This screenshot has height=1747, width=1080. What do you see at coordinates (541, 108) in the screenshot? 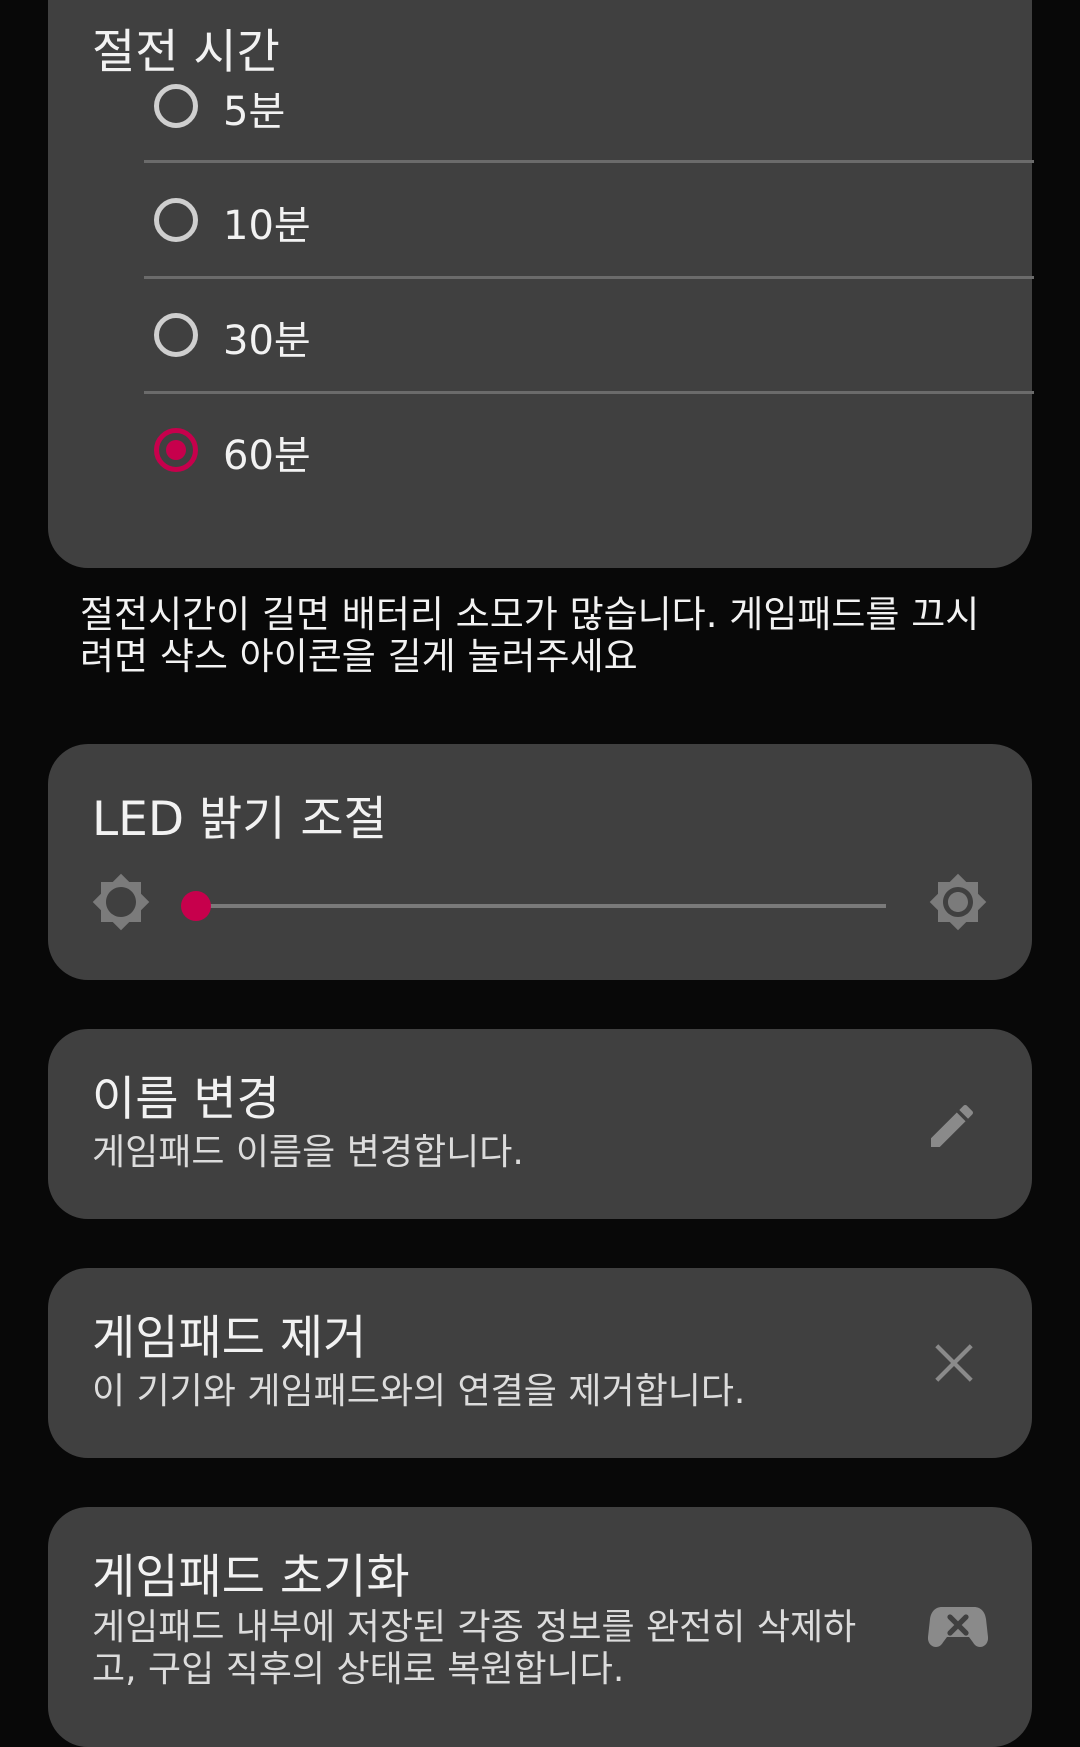
I see `sleep-option-5min: 5분` at bounding box center [541, 108].